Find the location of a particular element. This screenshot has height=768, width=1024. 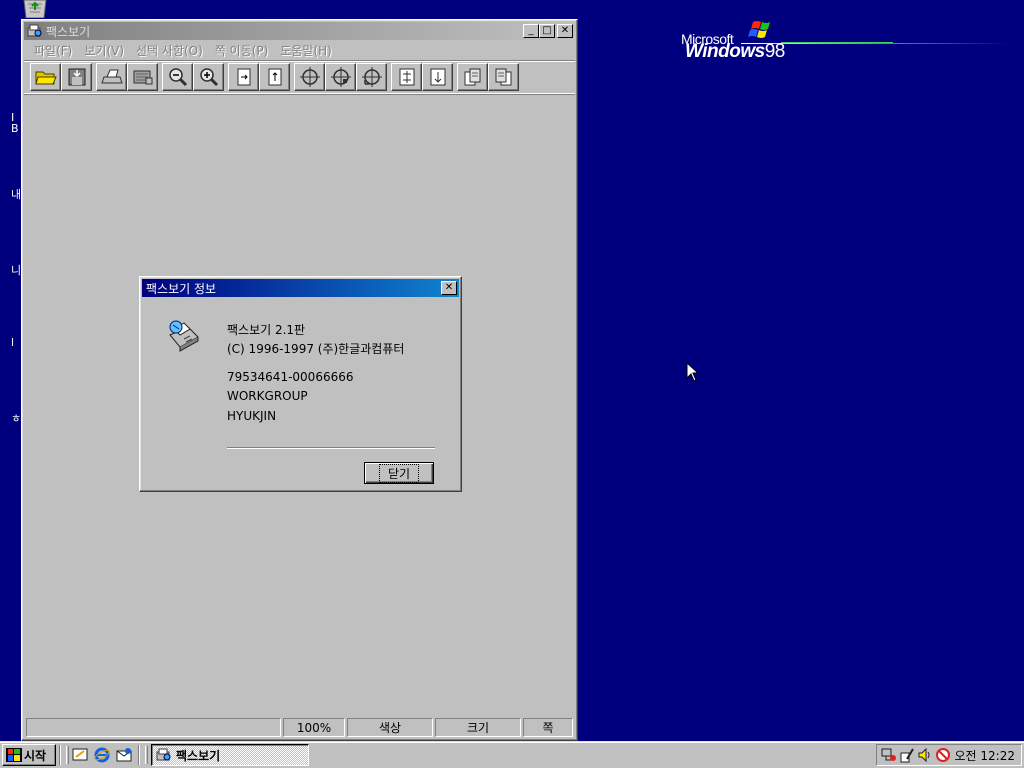

crosshair-fit-button is located at coordinates (371, 77).